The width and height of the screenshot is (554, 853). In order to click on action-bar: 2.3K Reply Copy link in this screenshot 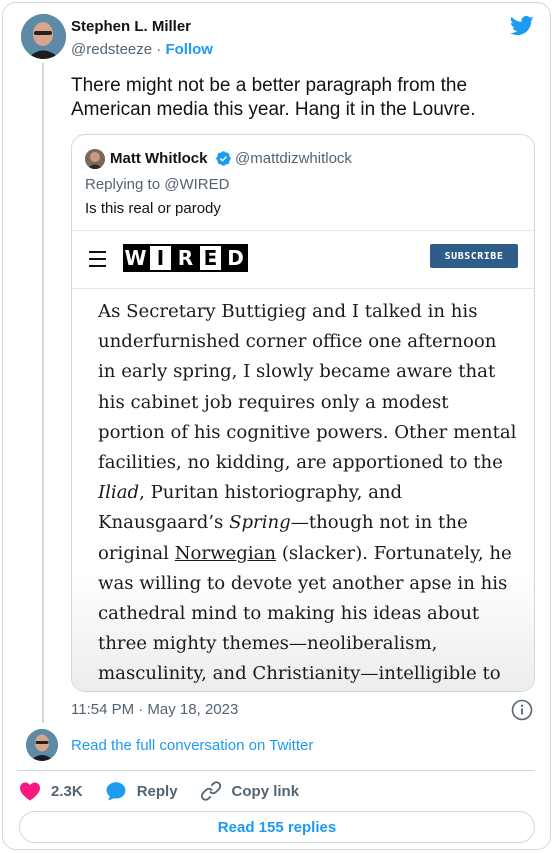, I will do `click(170, 791)`.